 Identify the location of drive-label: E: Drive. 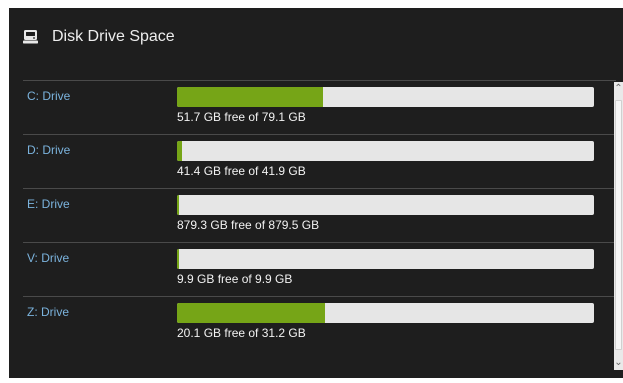
(48, 204).